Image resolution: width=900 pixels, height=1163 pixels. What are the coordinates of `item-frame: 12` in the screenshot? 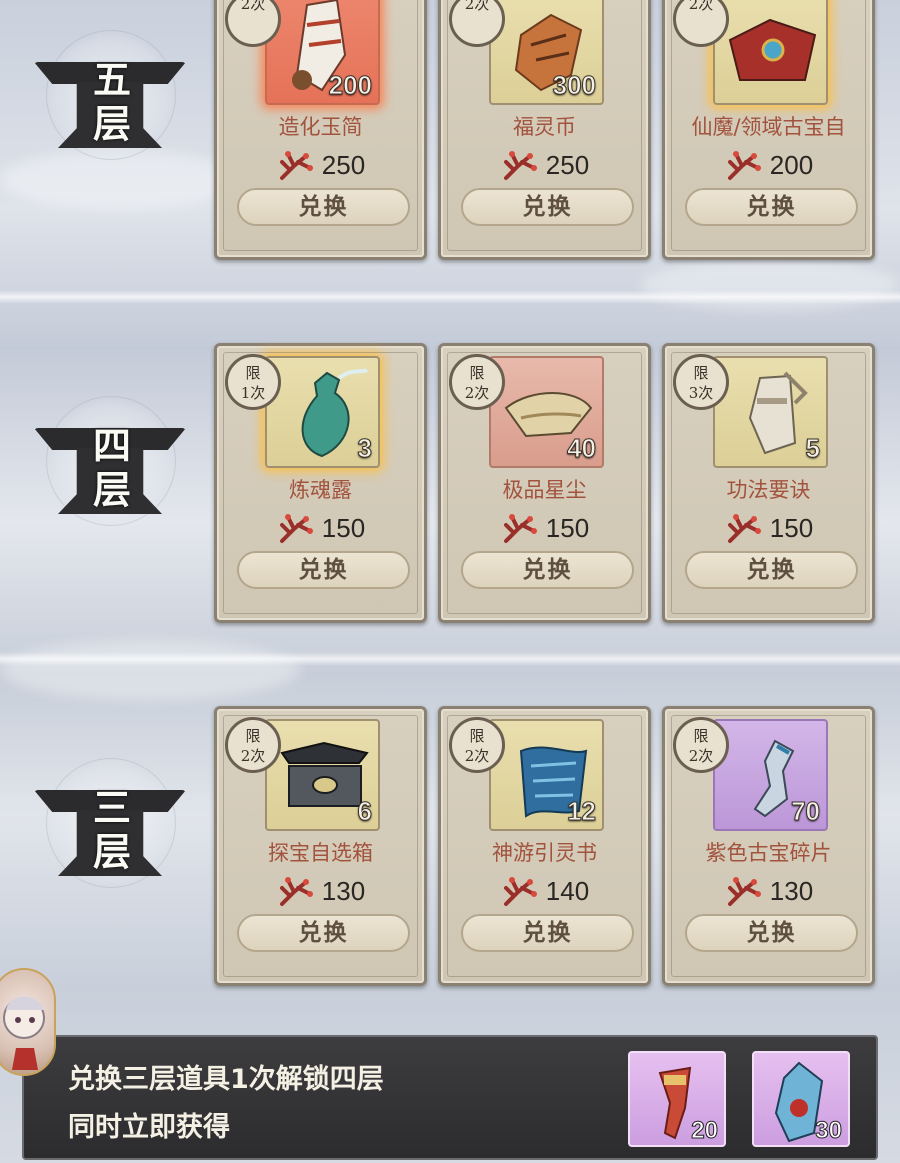 It's located at (546, 775).